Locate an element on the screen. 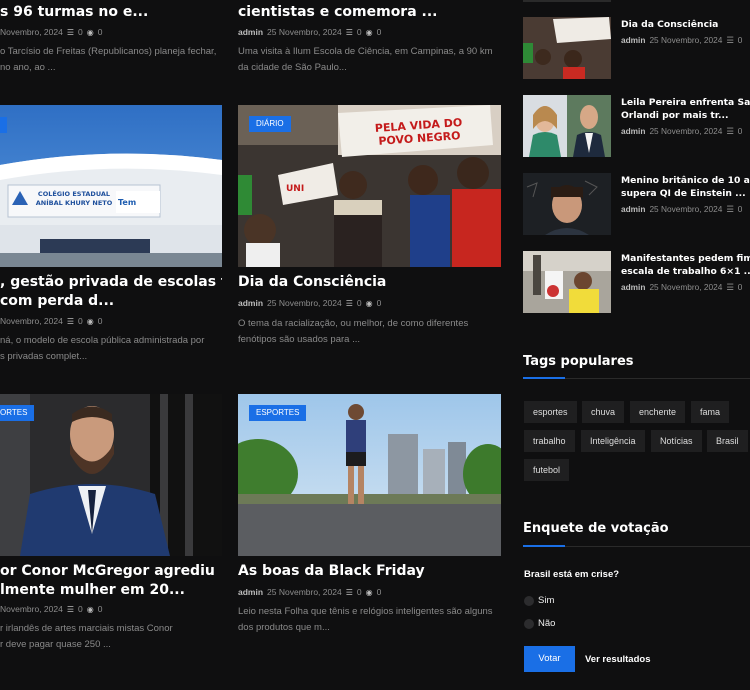 Image resolution: width=750 pixels, height=690 pixels. poll-radio-nao is located at coordinates (529, 624).